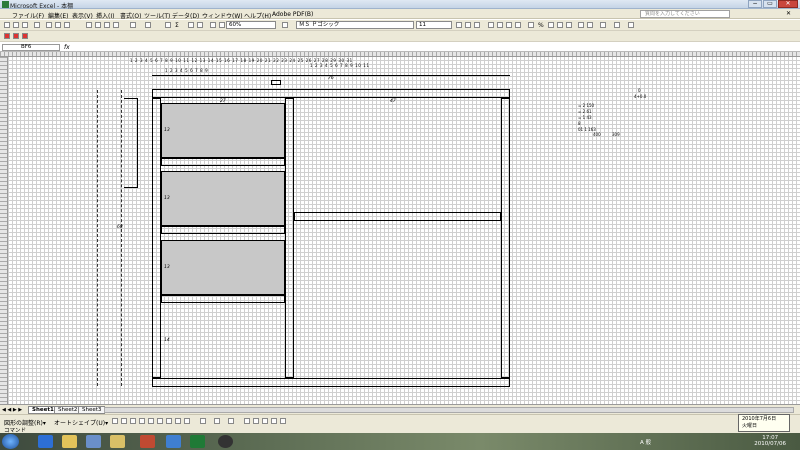 This screenshot has height=450, width=800. I want to click on menu-edit: 編集(E), so click(58, 15).